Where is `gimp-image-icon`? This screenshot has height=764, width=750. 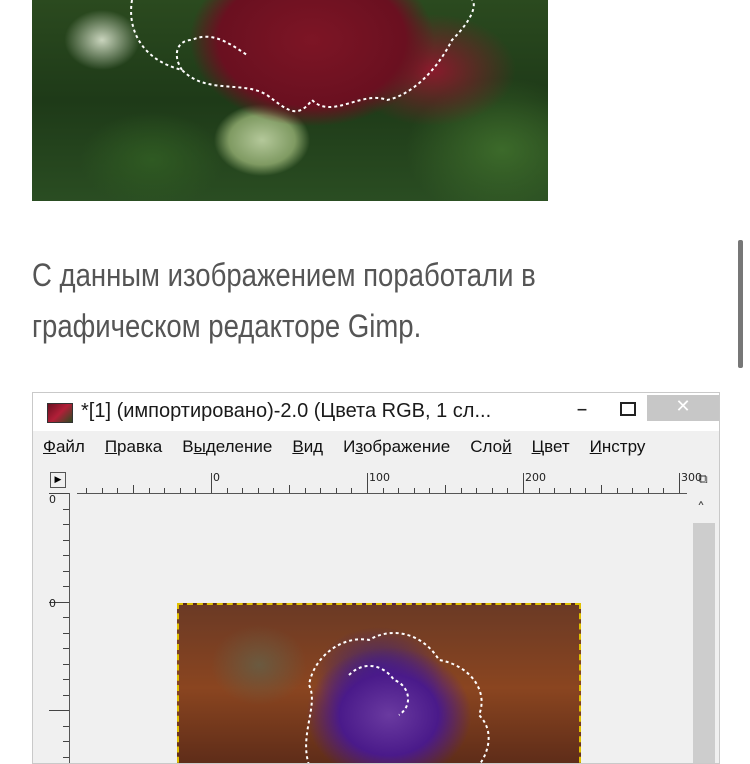 gimp-image-icon is located at coordinates (60, 413).